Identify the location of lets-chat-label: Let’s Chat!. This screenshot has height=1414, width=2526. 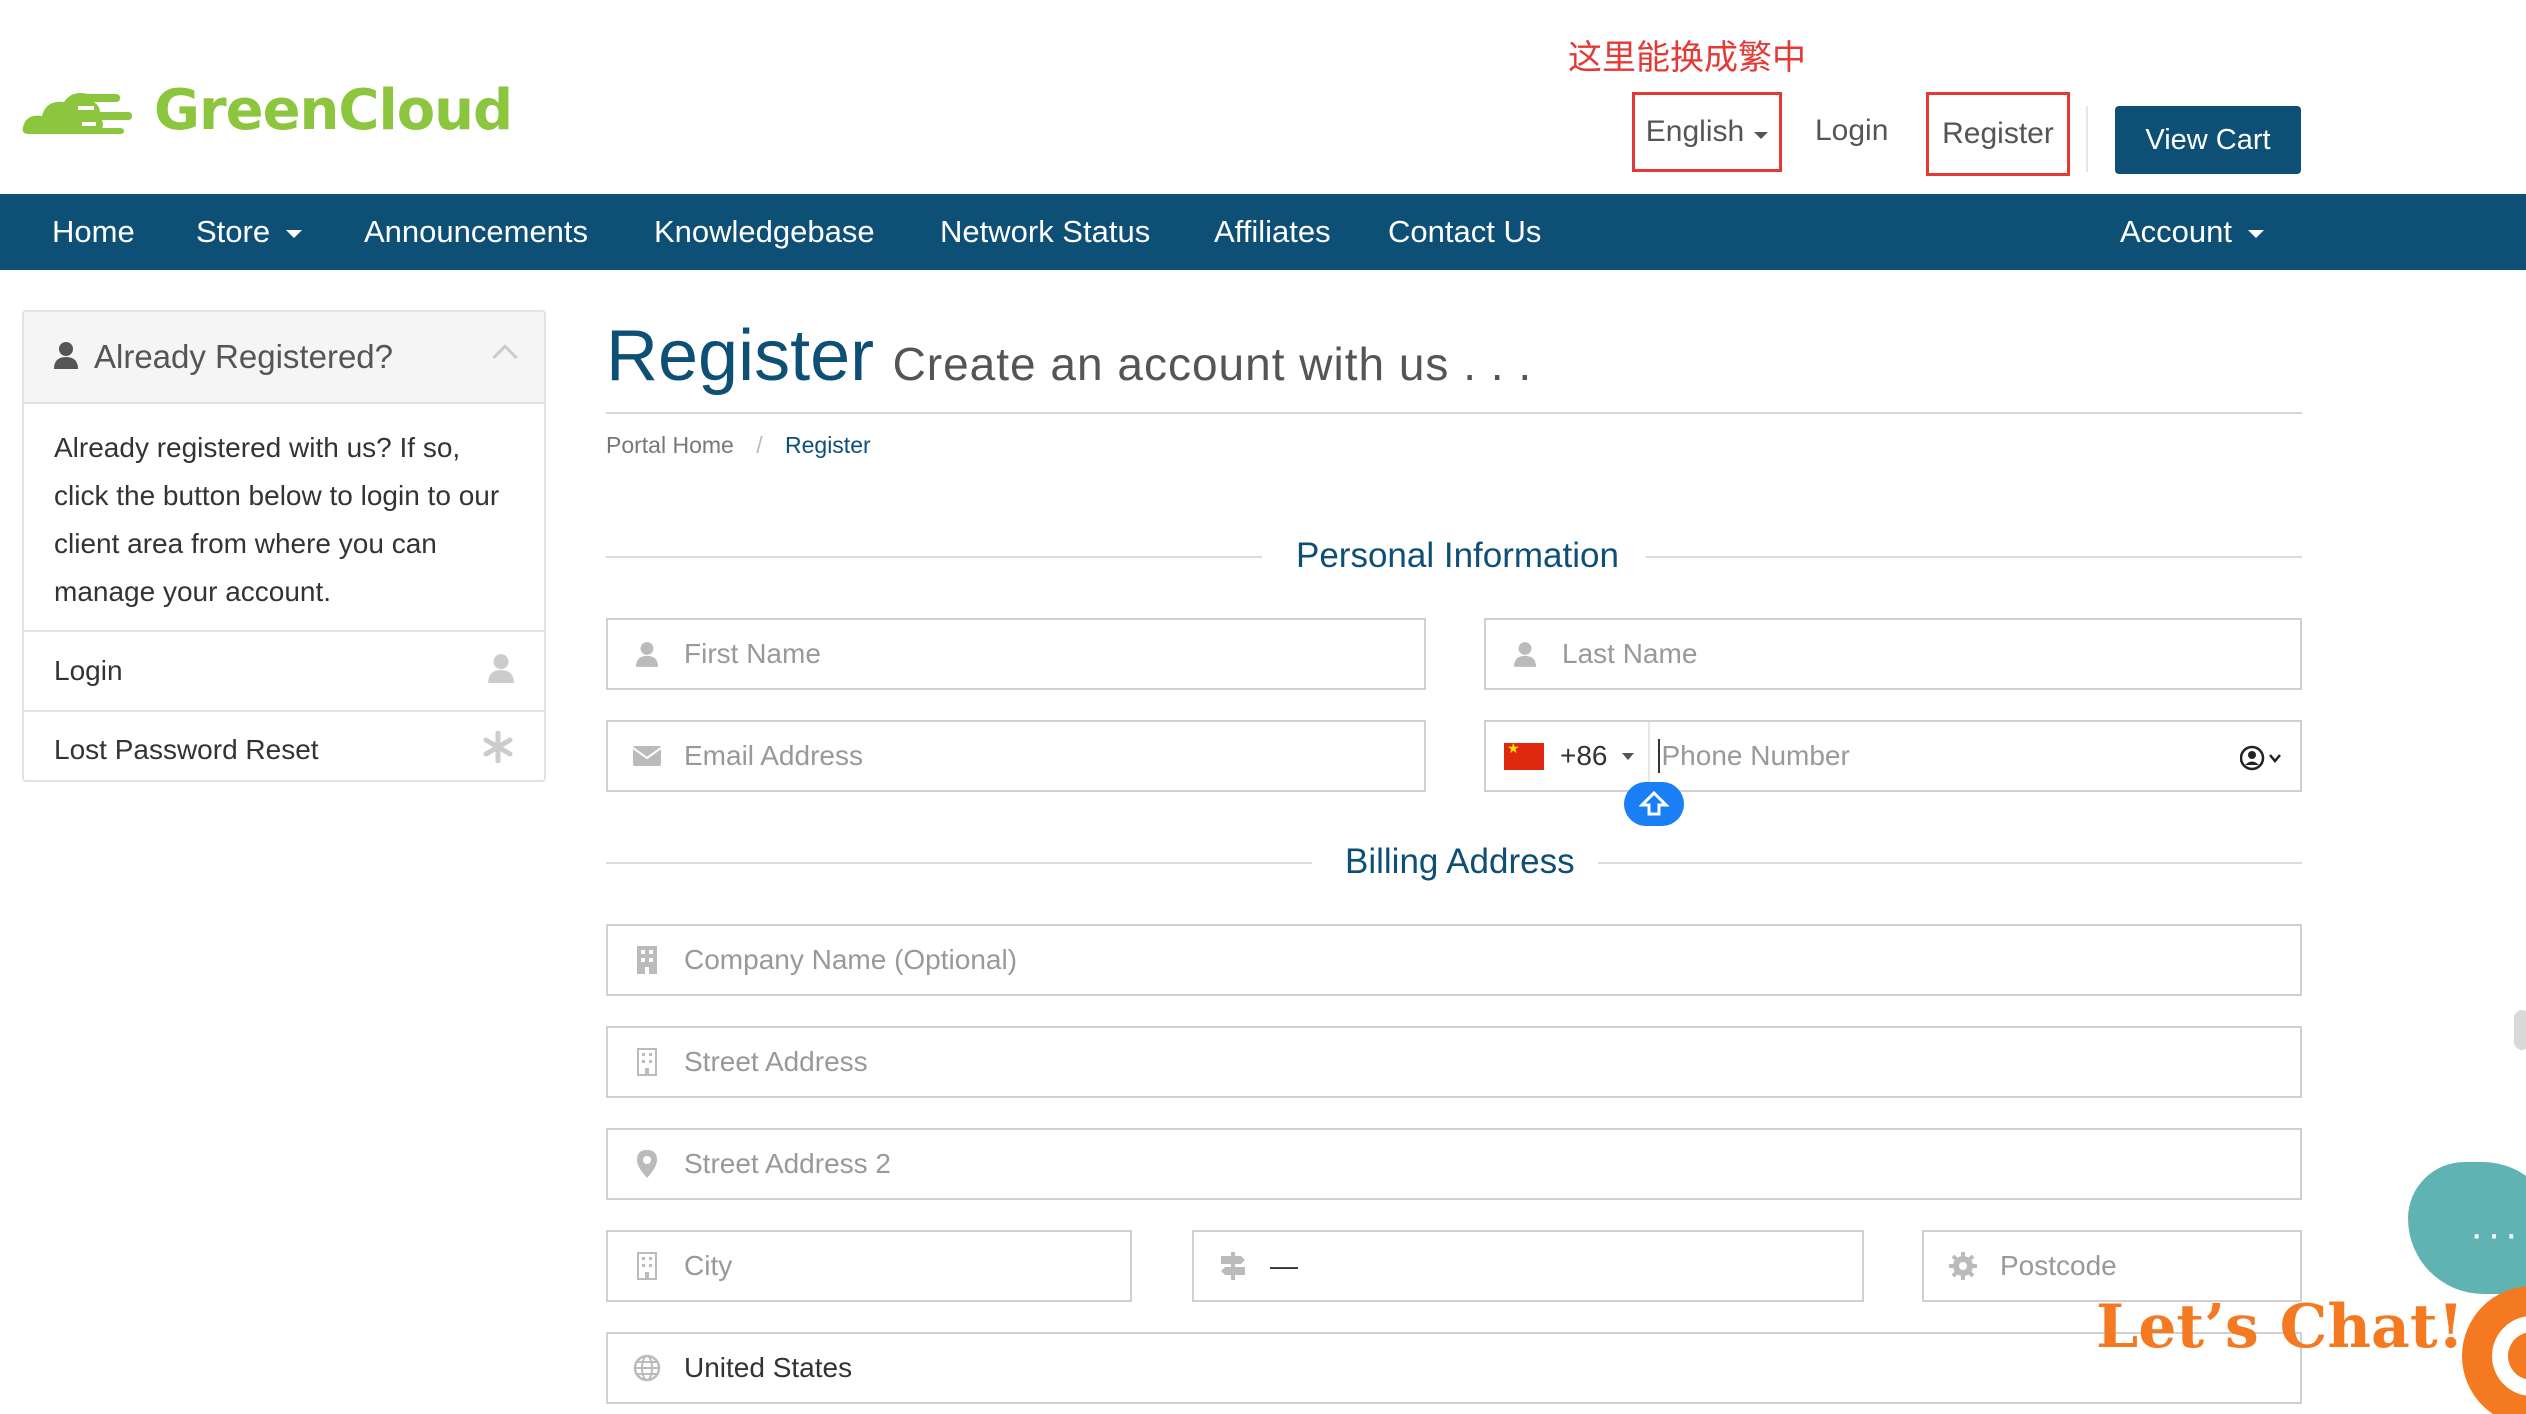
(2280, 1327).